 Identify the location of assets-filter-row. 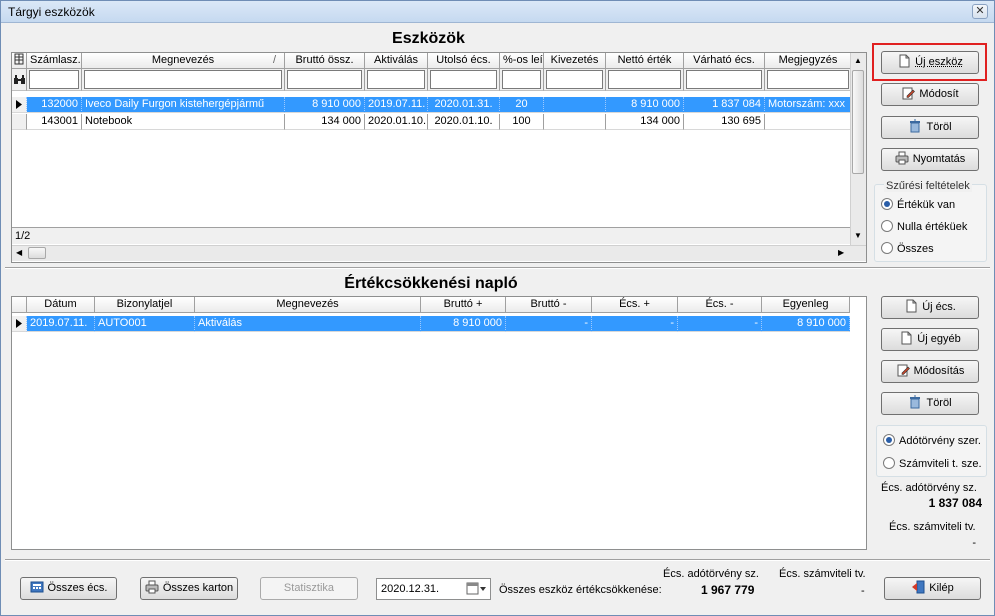
(432, 80).